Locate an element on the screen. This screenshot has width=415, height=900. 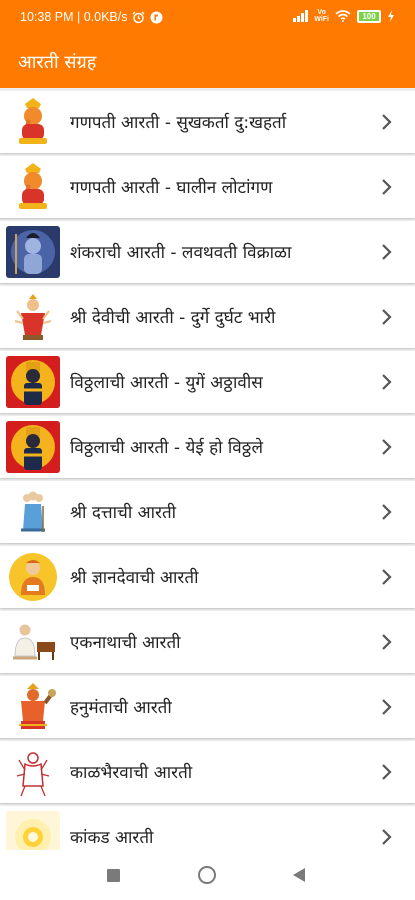
battery-level: 100 is located at coordinates (369, 16).